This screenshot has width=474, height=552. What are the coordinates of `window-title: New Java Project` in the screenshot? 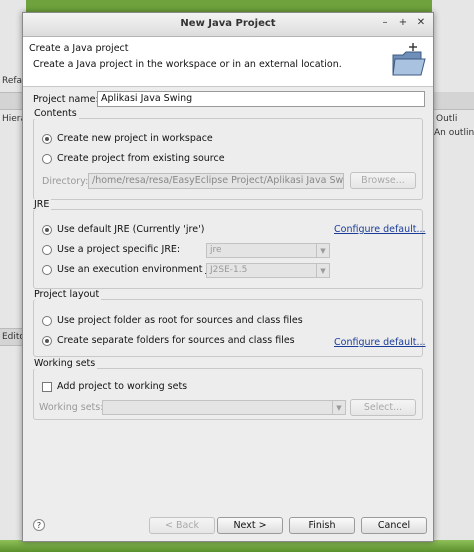 It's located at (228, 23).